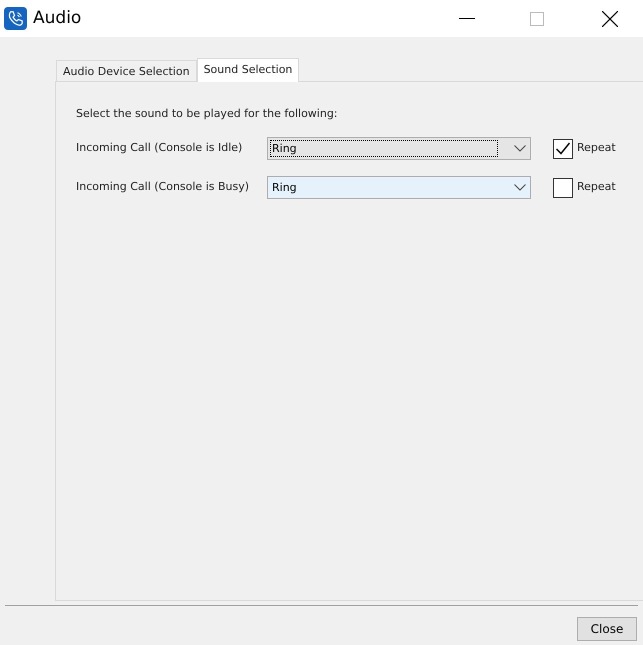 This screenshot has height=645, width=643. I want to click on field-label: Incoming Call (Console is Busy), so click(163, 187).